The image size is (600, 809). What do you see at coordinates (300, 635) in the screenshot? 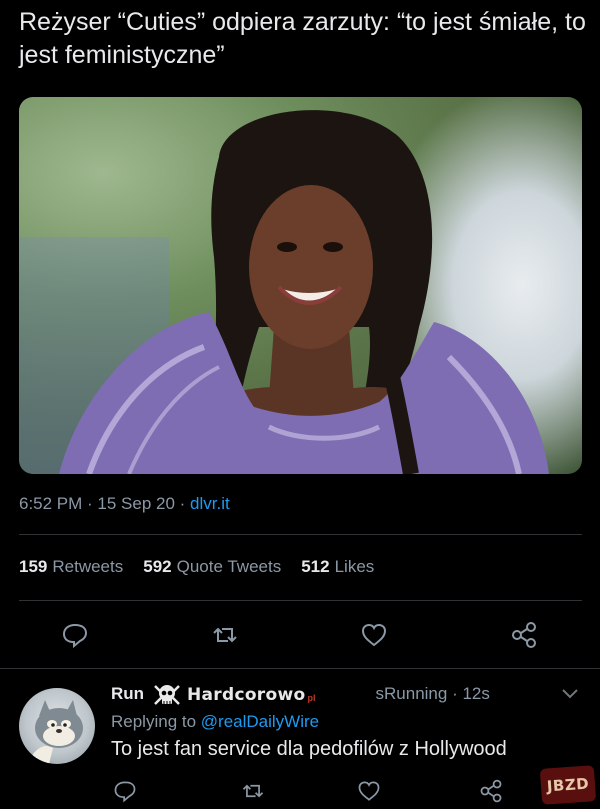
I see `tweet-actions` at bounding box center [300, 635].